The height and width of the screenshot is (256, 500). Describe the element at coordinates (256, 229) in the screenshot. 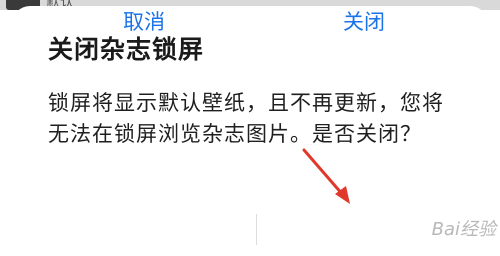

I see `button-divider` at that location.